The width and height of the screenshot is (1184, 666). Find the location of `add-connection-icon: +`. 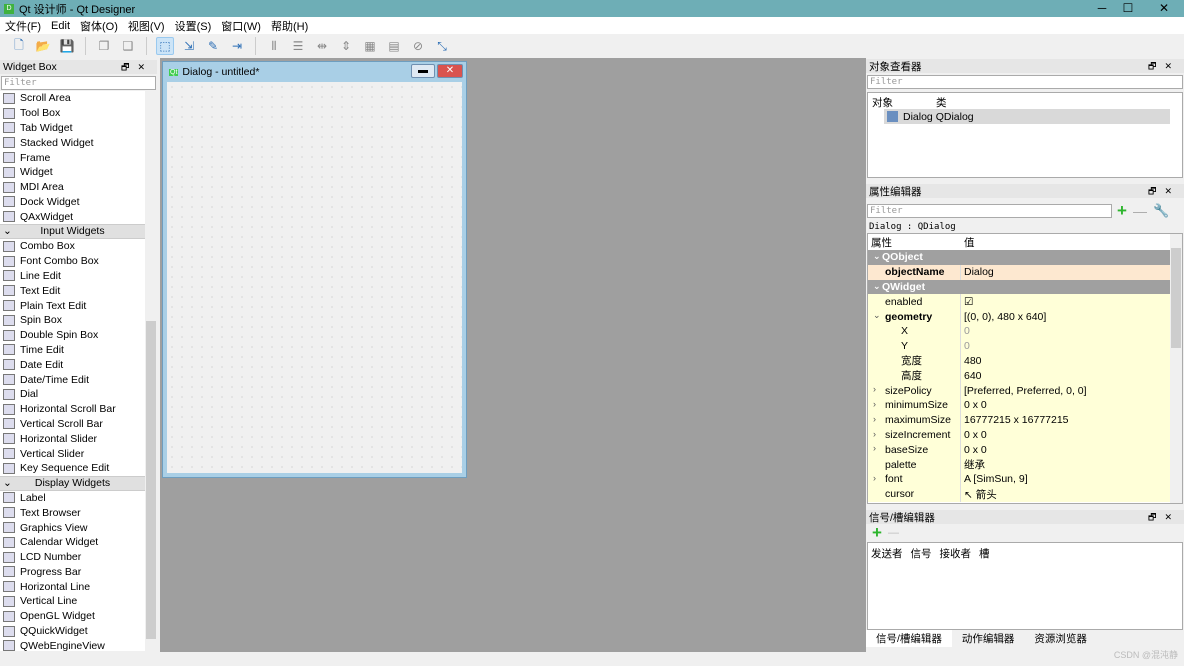

add-connection-icon: + is located at coordinates (877, 533).